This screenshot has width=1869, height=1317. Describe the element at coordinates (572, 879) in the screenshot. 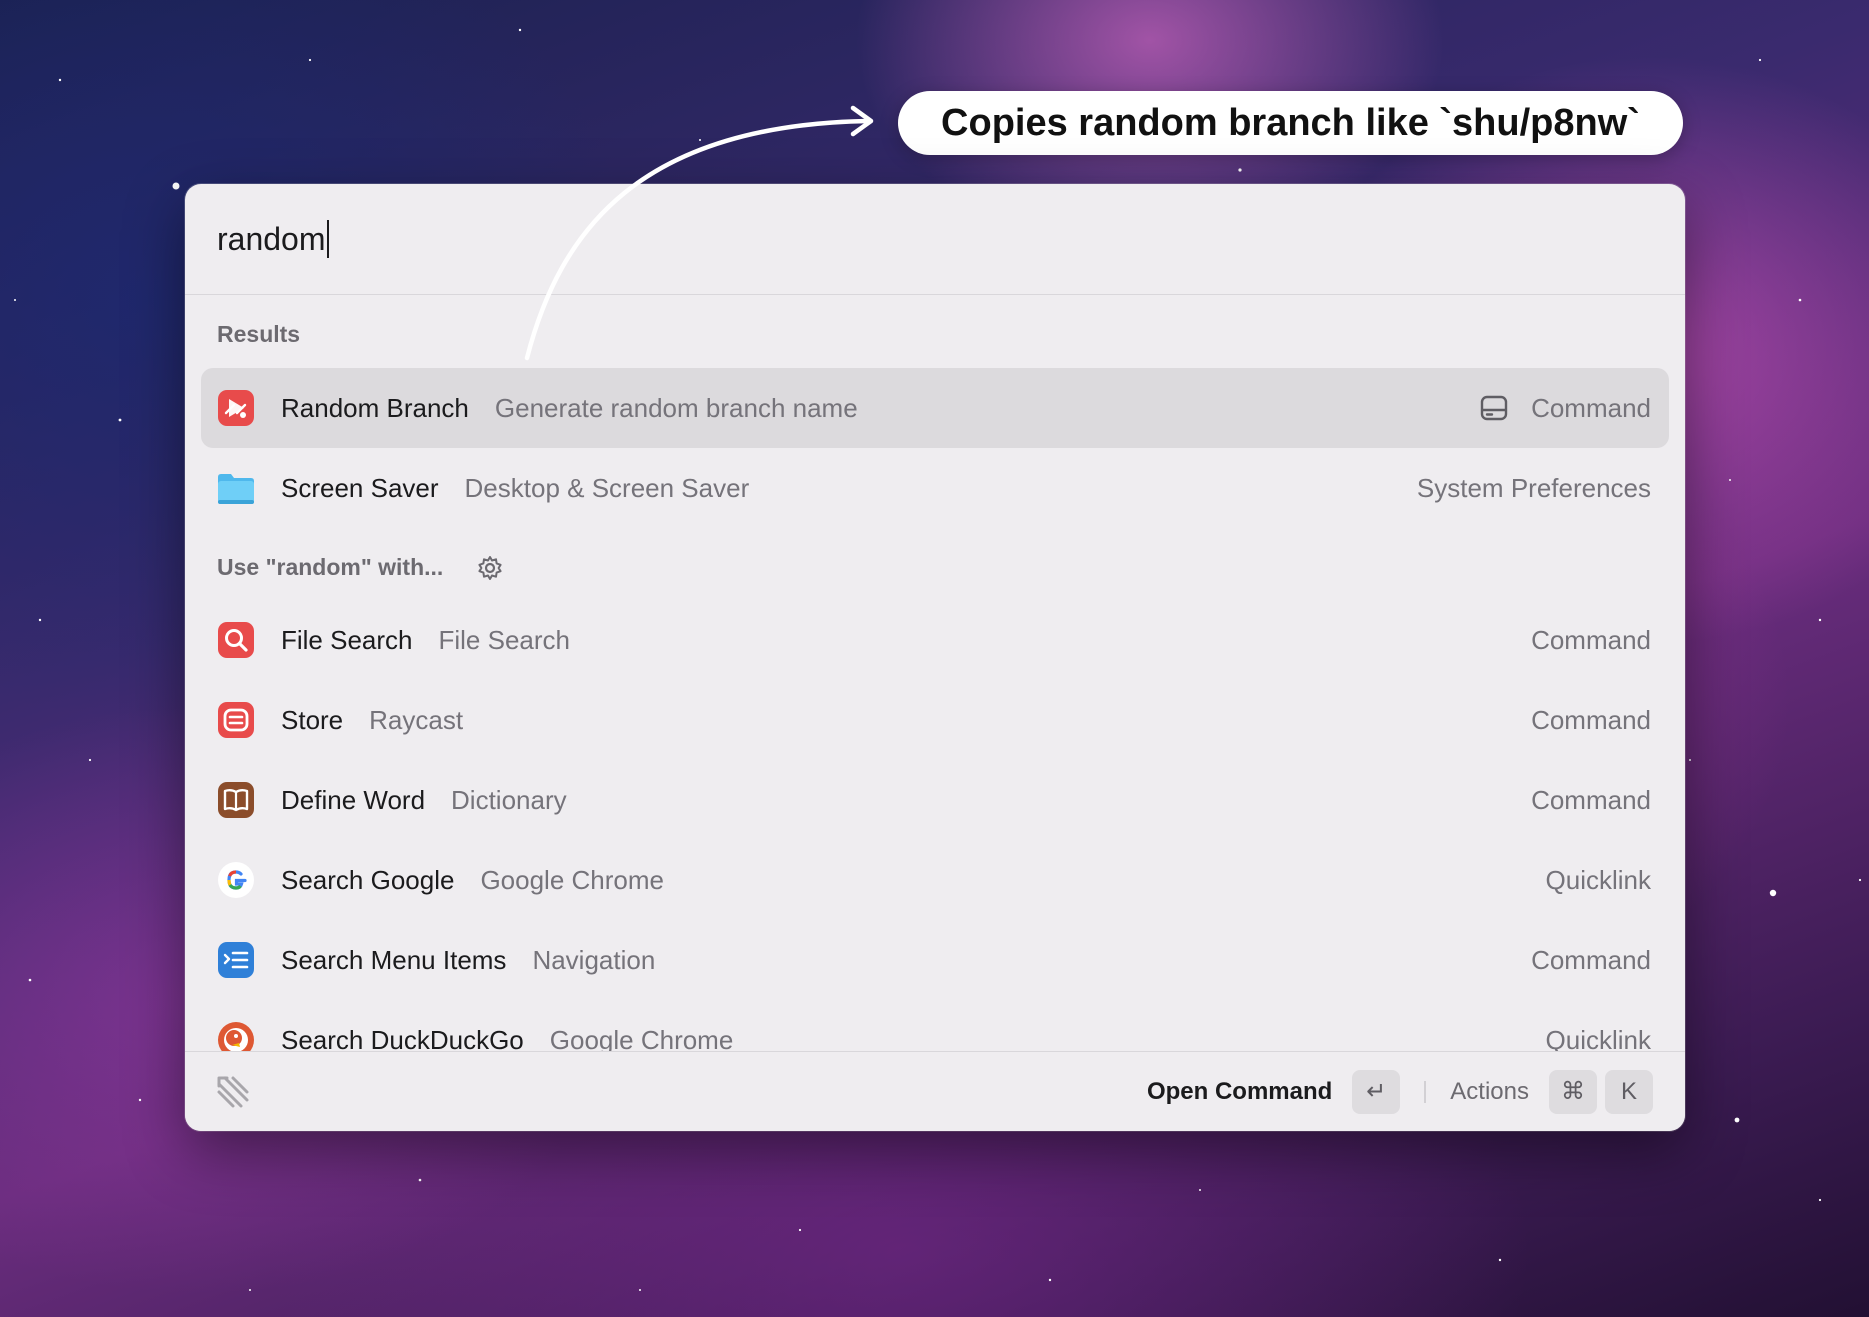

I see `list-item-subtitle: Google Chrome` at that location.